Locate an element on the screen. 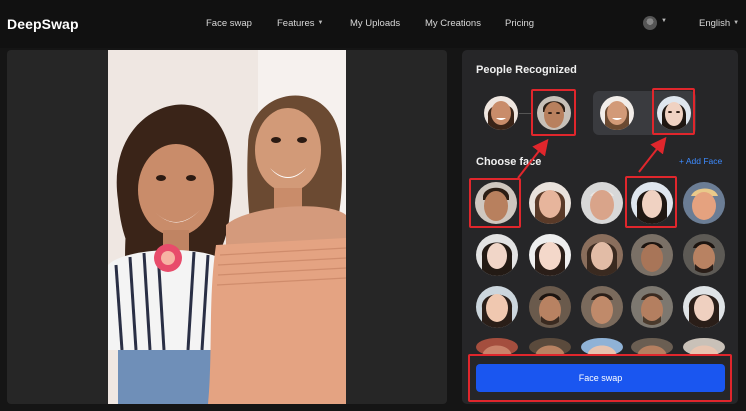  arrow-icon is located at coordinates (592, 157).